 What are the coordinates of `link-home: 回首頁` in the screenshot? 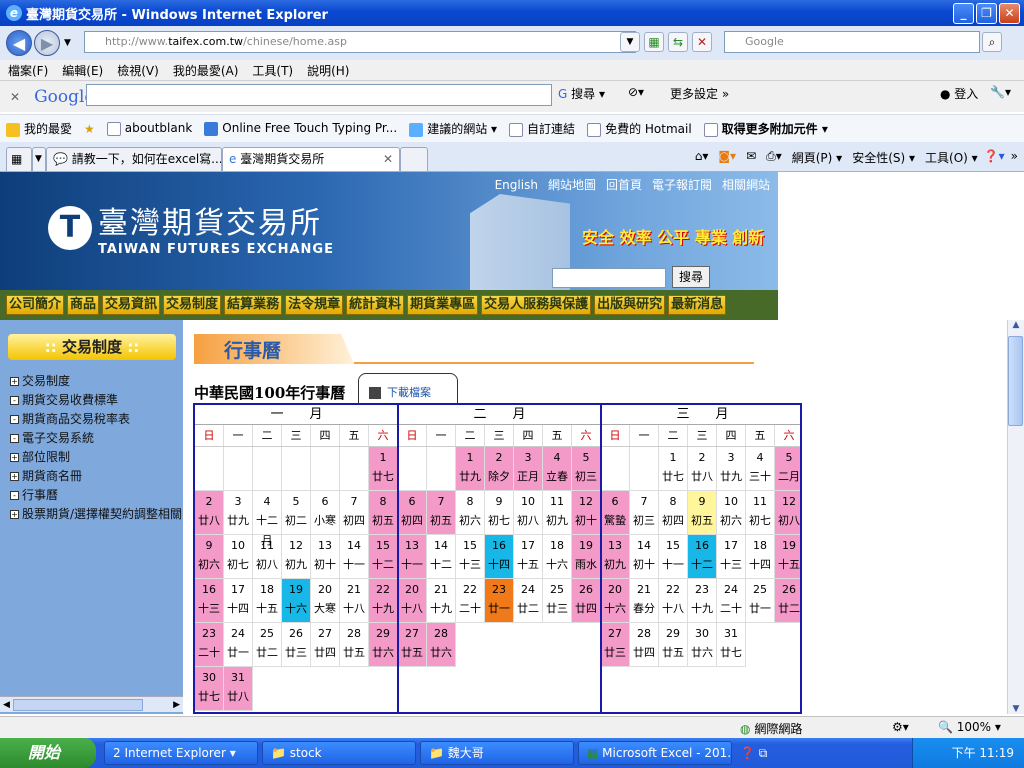 It's located at (624, 184).